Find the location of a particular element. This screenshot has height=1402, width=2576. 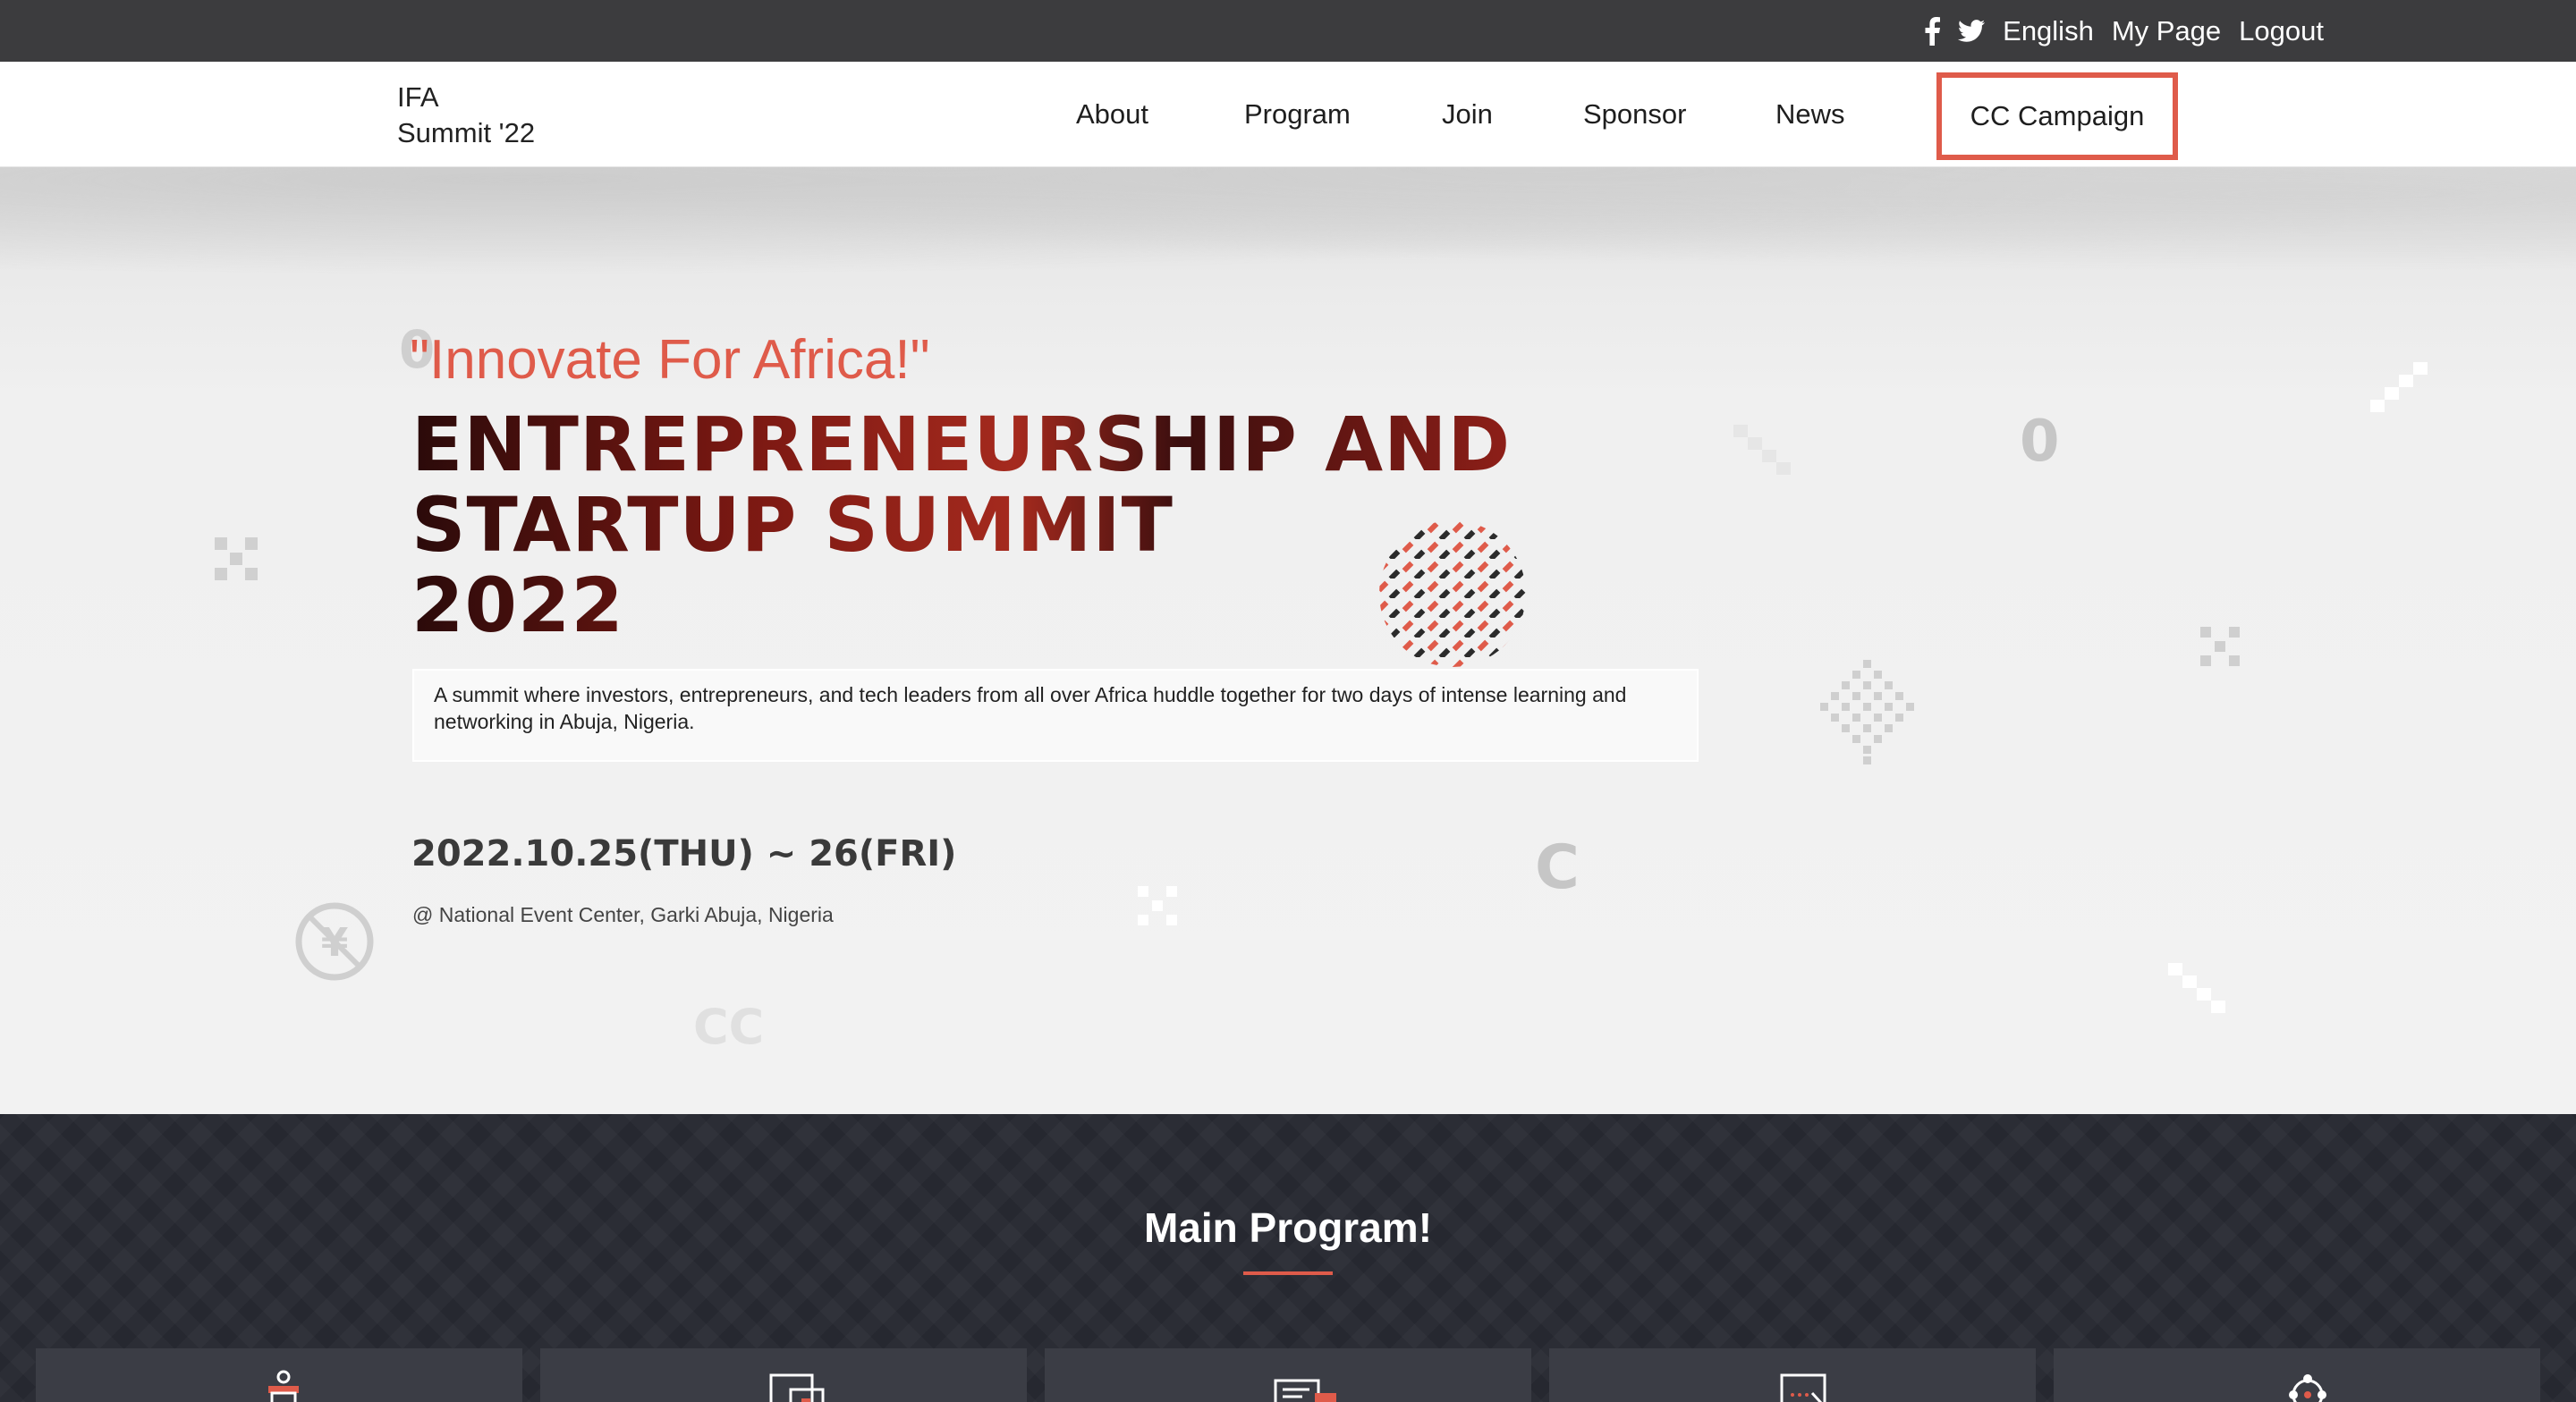

hero-background-photo is located at coordinates (1288, 234).